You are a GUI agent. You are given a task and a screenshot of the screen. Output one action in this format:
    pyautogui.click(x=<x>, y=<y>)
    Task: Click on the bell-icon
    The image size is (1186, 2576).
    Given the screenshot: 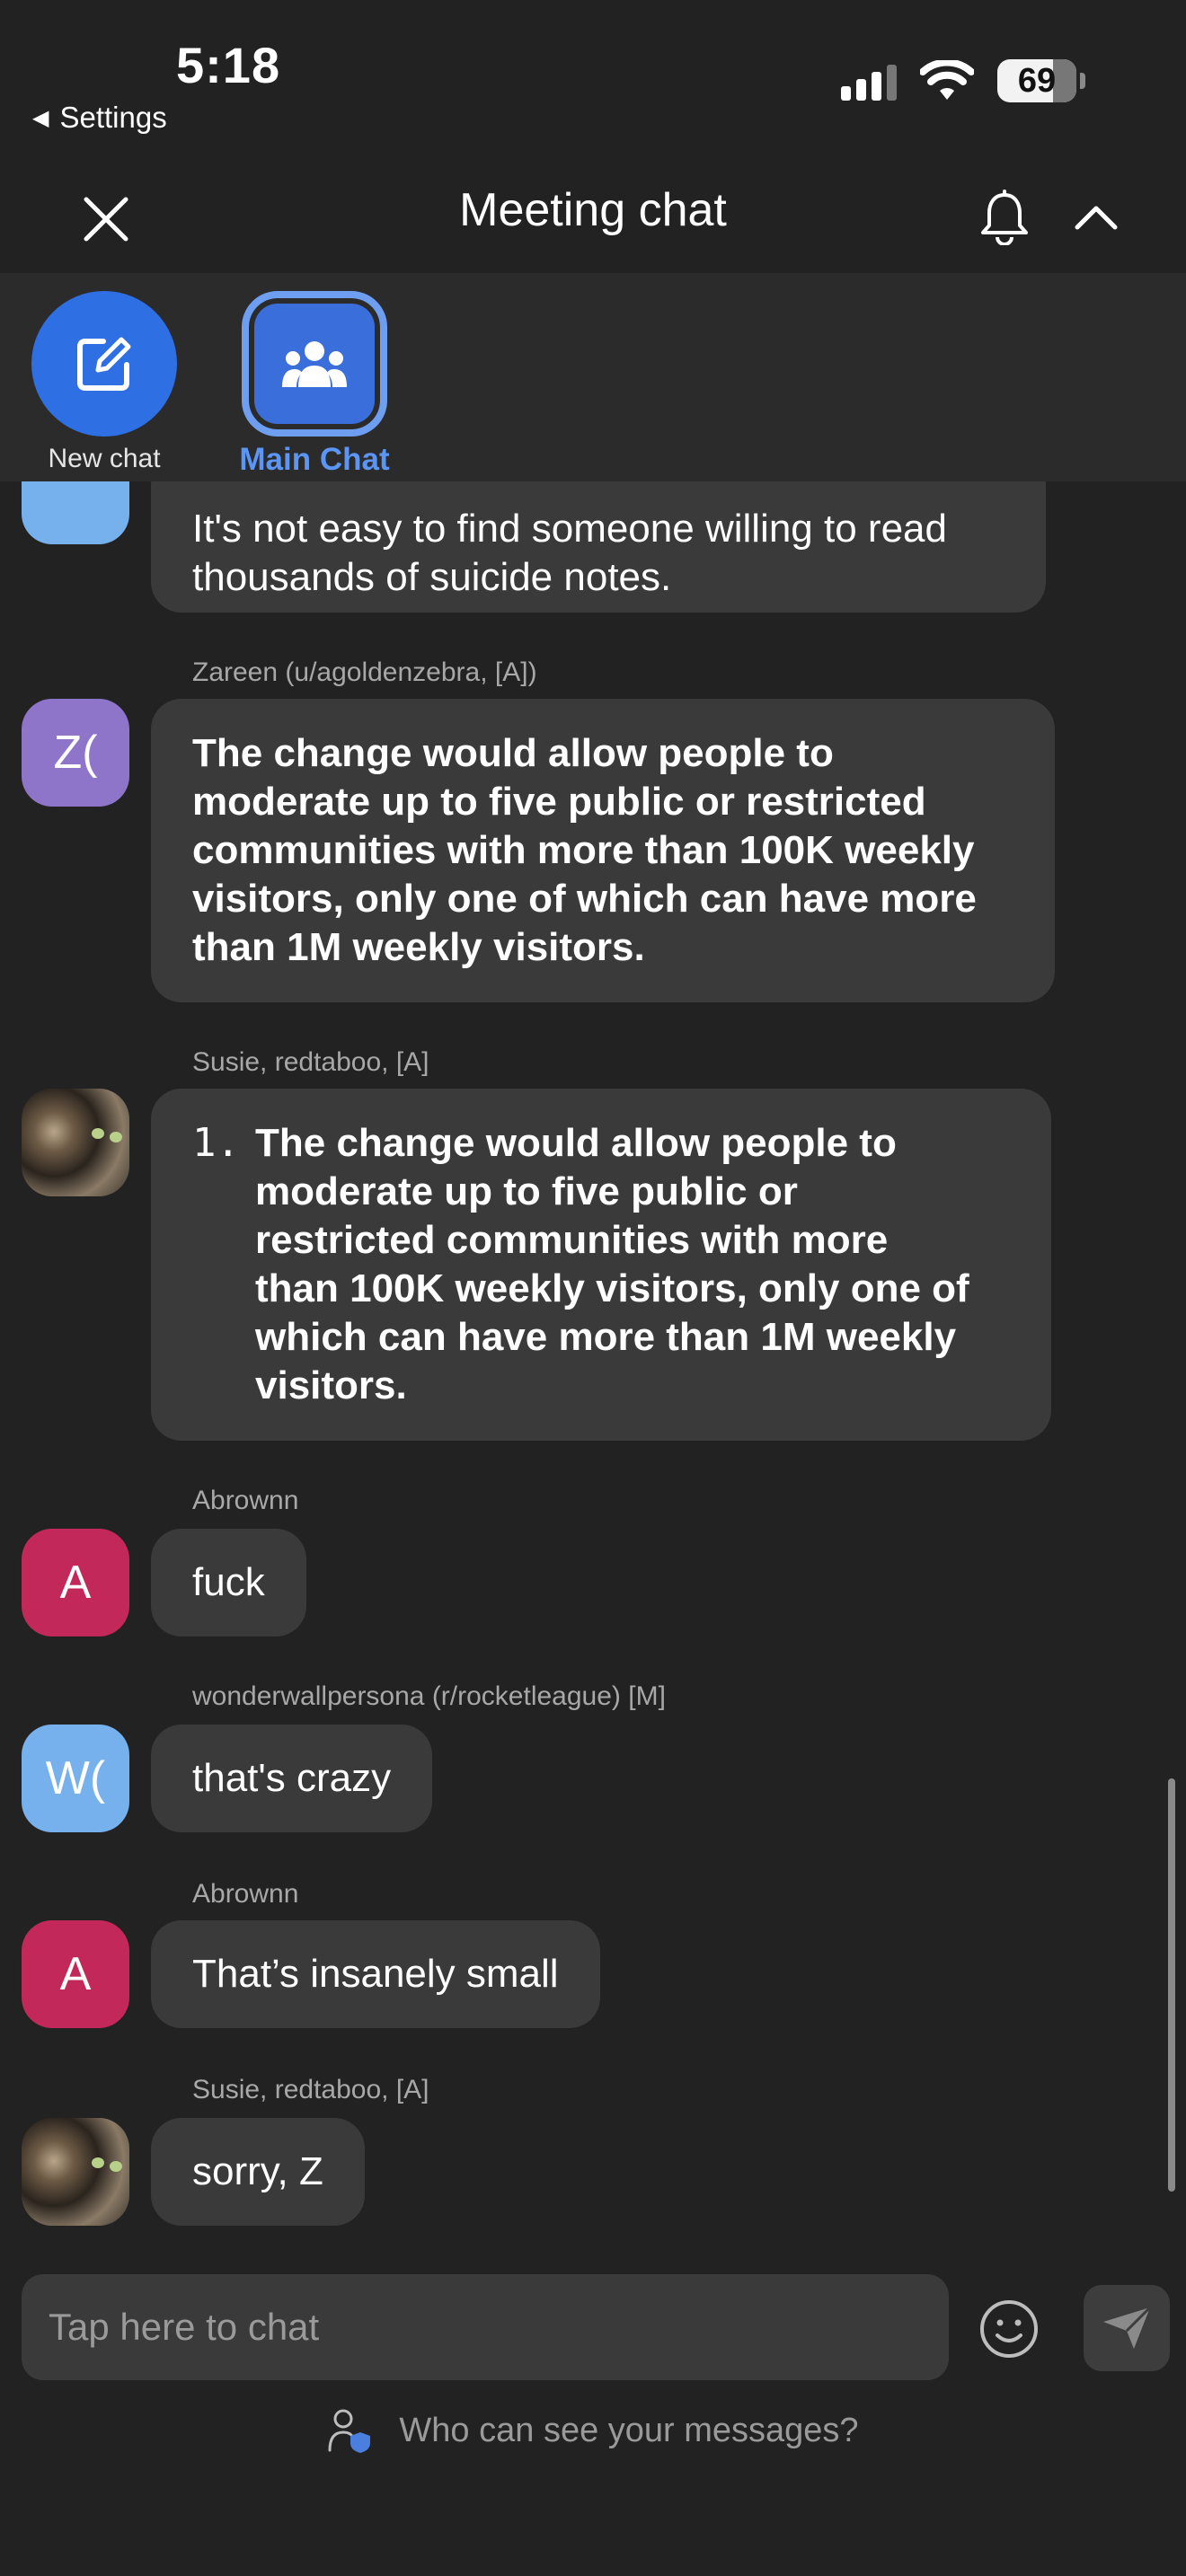 What is the action you would take?
    pyautogui.click(x=1004, y=217)
    